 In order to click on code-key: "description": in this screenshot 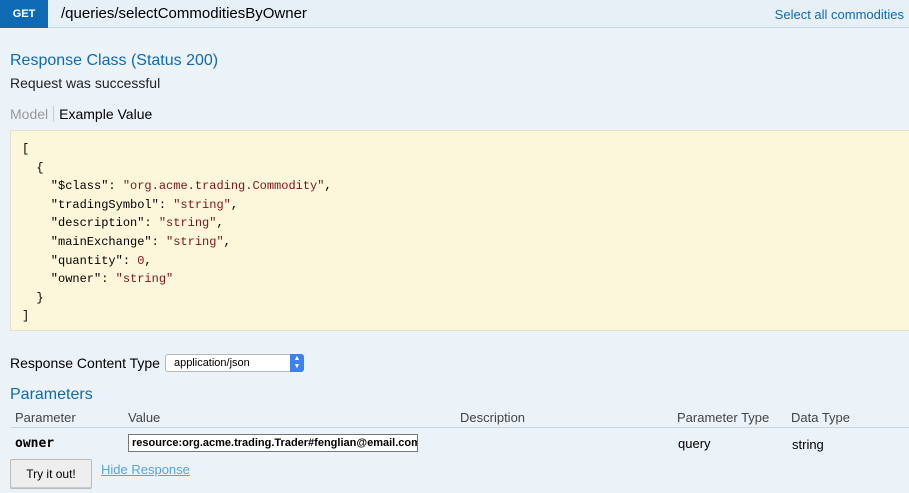, I will do `click(90, 223)`.